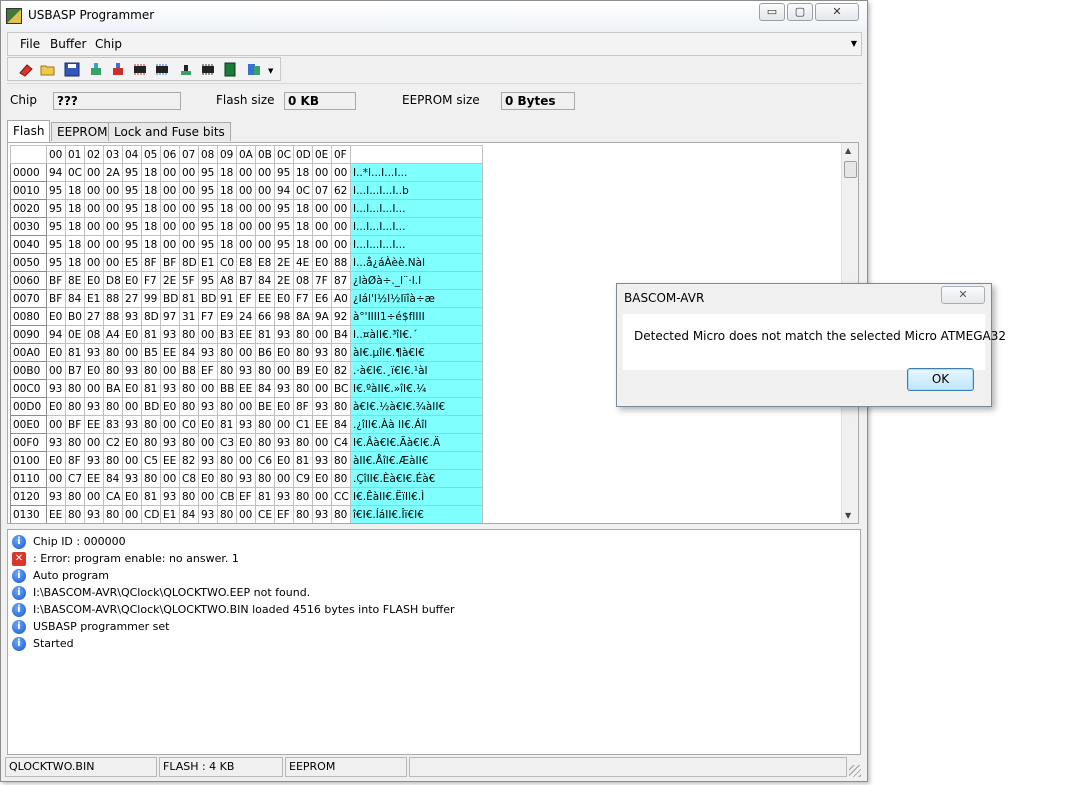 This screenshot has width=1066, height=785. I want to click on hex-byte-cell: E8, so click(246, 262).